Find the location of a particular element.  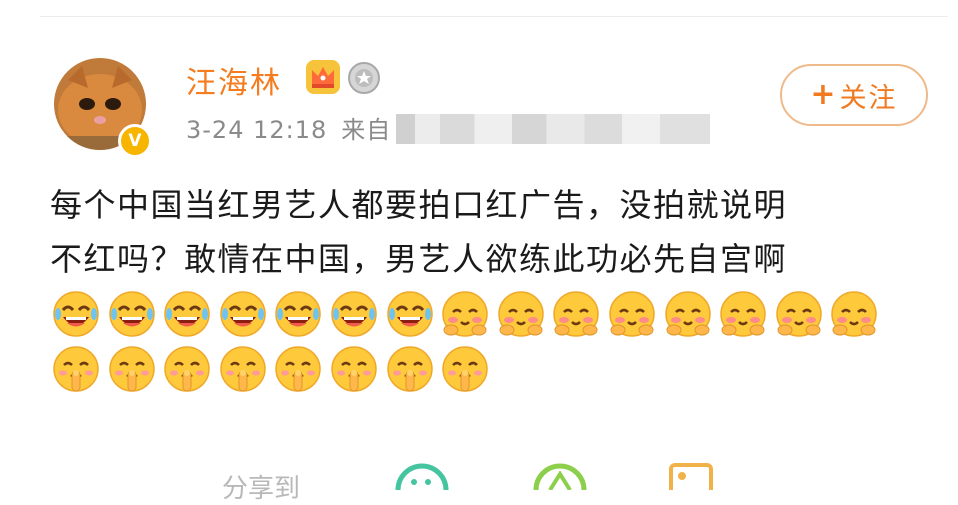

post-timestamp: 3-24 12:18 is located at coordinates (257, 130).